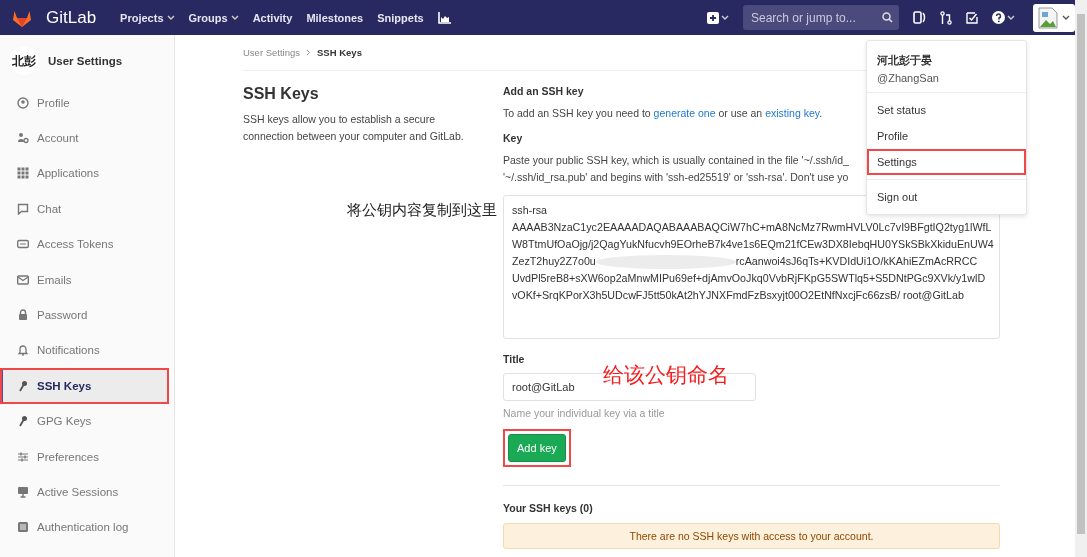 The image size is (1087, 557). I want to click on issues-icon, so click(919, 17).